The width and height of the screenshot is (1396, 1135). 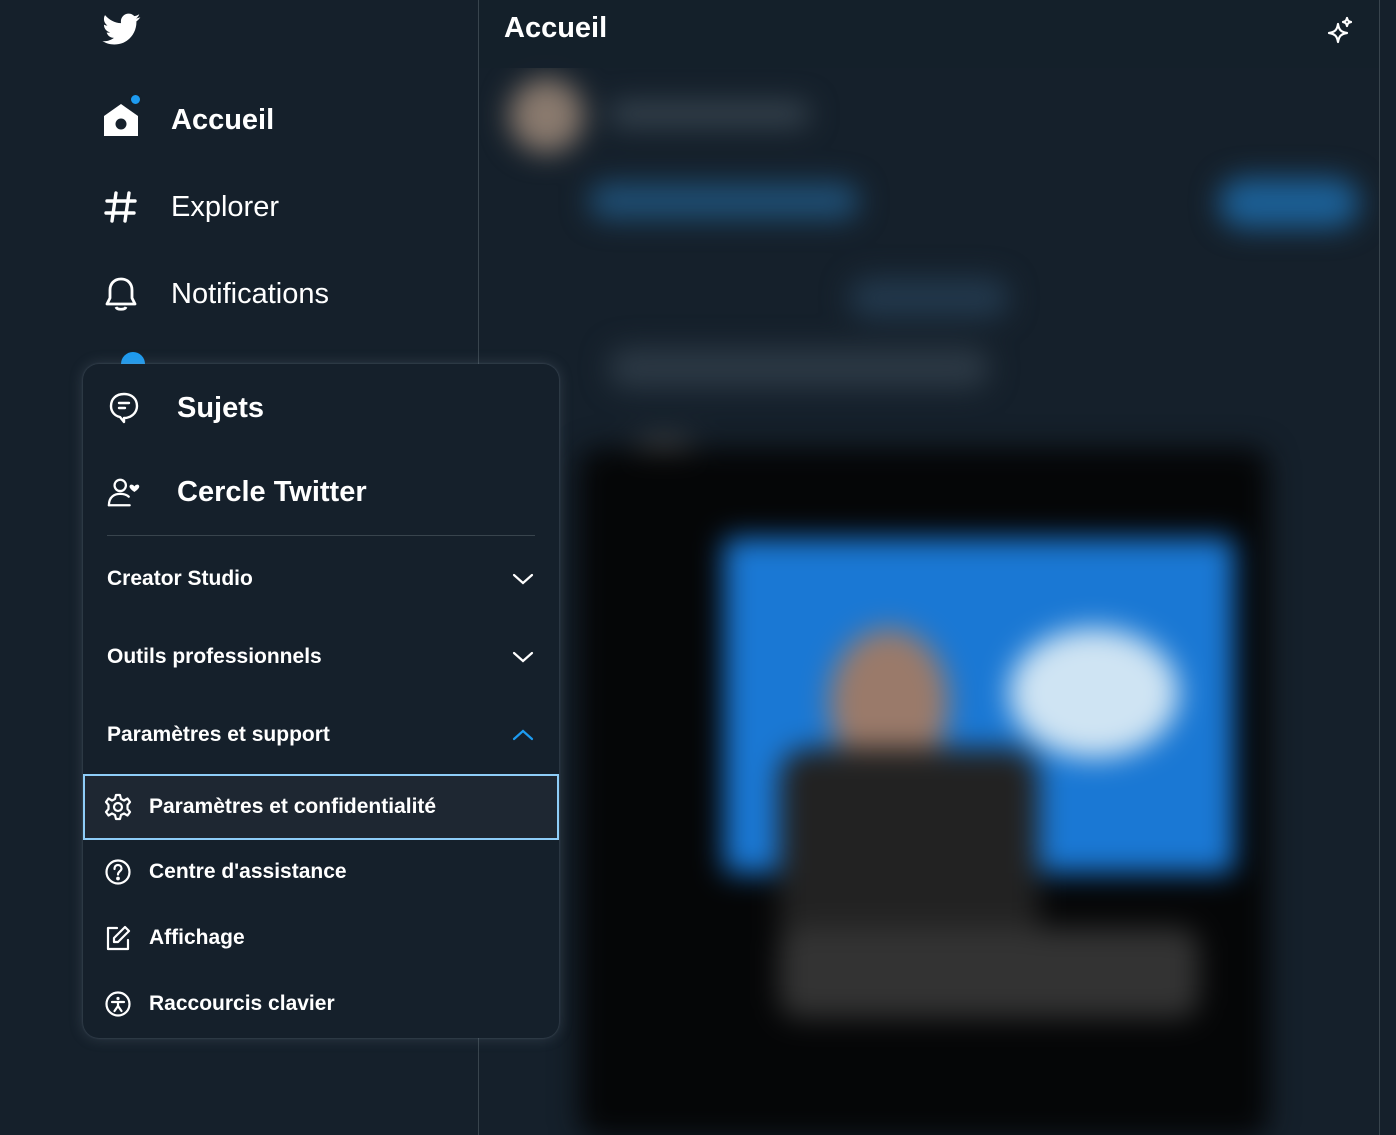 What do you see at coordinates (124, 492) in the screenshot?
I see `twitter-circle-icon` at bounding box center [124, 492].